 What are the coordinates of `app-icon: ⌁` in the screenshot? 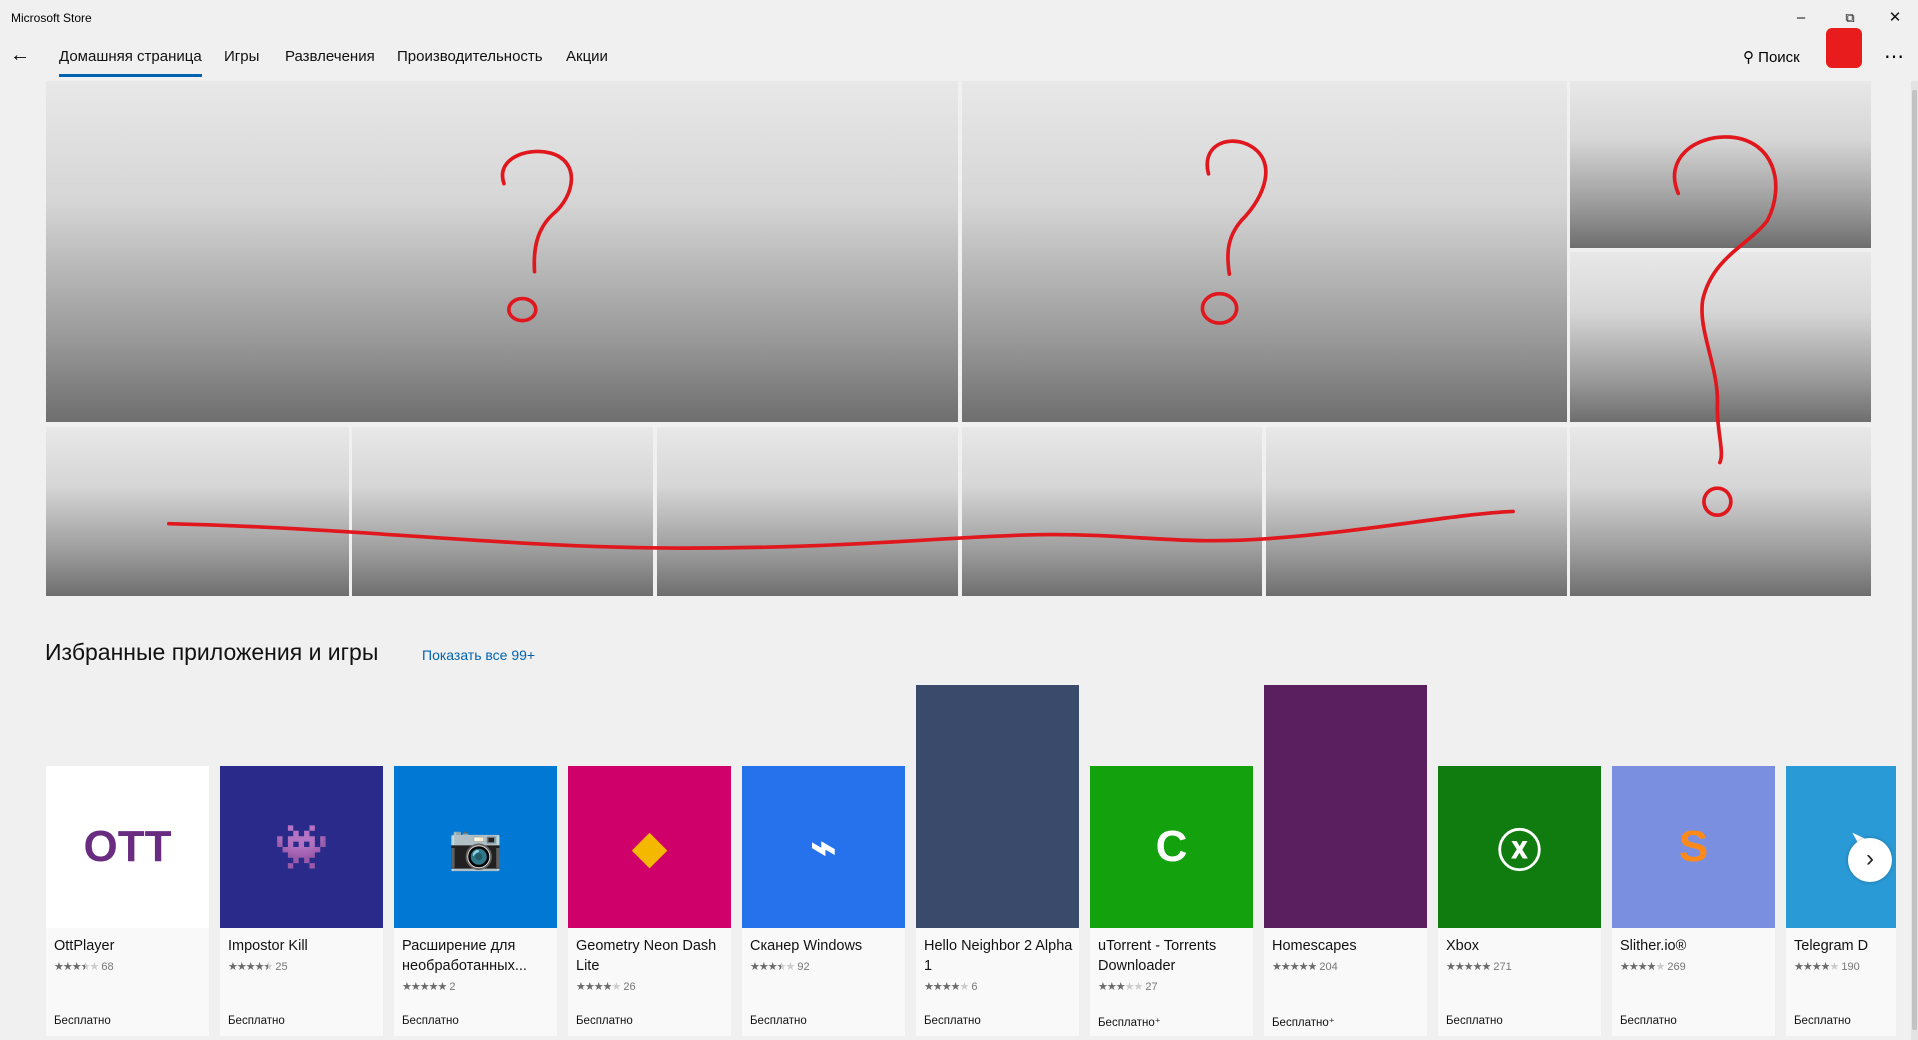 It's located at (823, 847).